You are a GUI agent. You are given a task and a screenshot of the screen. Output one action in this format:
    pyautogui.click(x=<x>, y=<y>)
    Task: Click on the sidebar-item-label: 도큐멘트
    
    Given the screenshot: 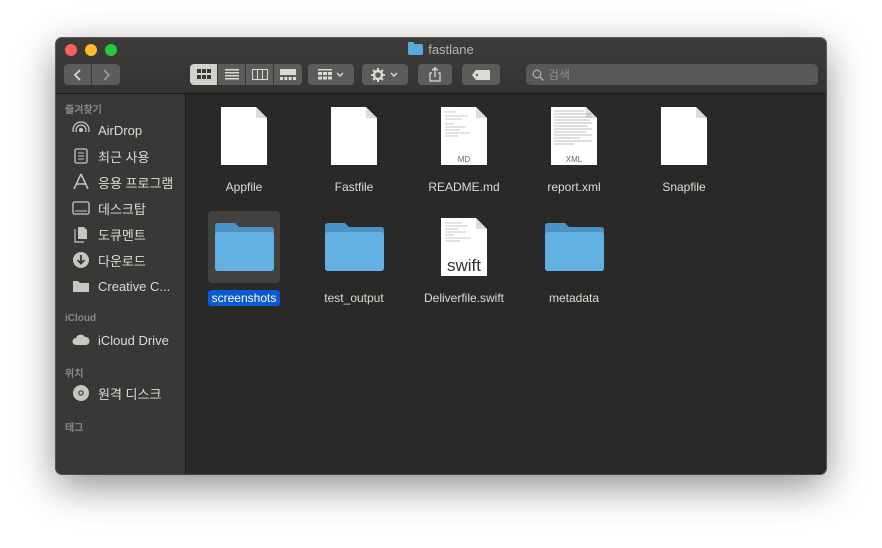 What is the action you would take?
    pyautogui.click(x=122, y=235)
    